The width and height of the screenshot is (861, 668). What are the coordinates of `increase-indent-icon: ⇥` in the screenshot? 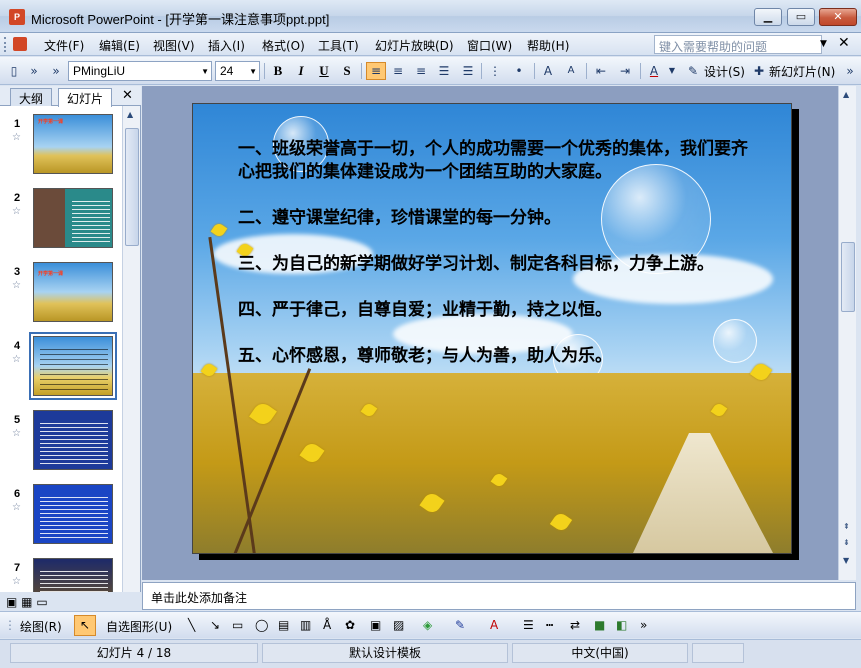 It's located at (625, 71).